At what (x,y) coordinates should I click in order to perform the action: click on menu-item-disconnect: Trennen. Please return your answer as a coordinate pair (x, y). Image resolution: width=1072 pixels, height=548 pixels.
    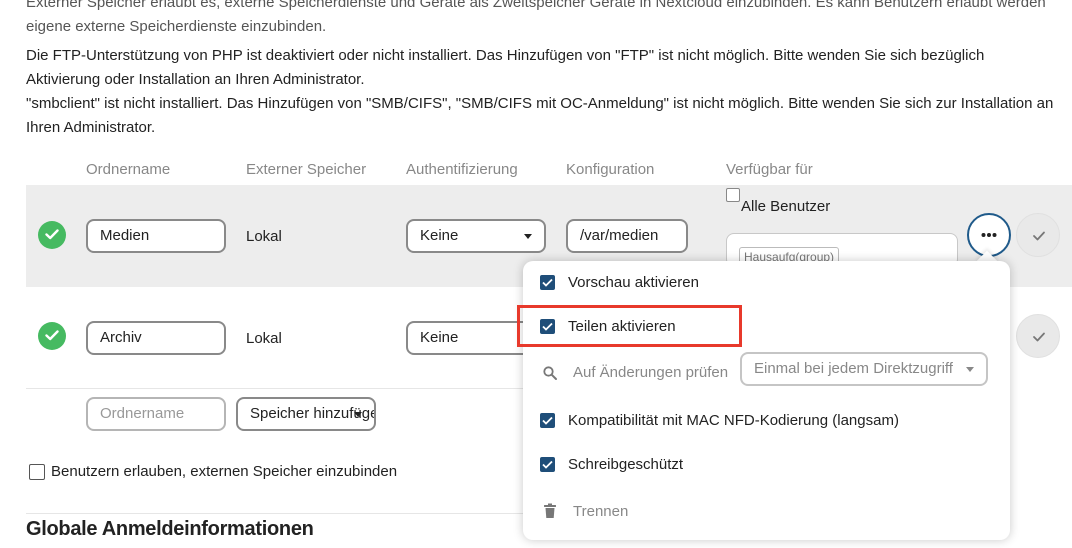
    Looking at the image, I should click on (766, 512).